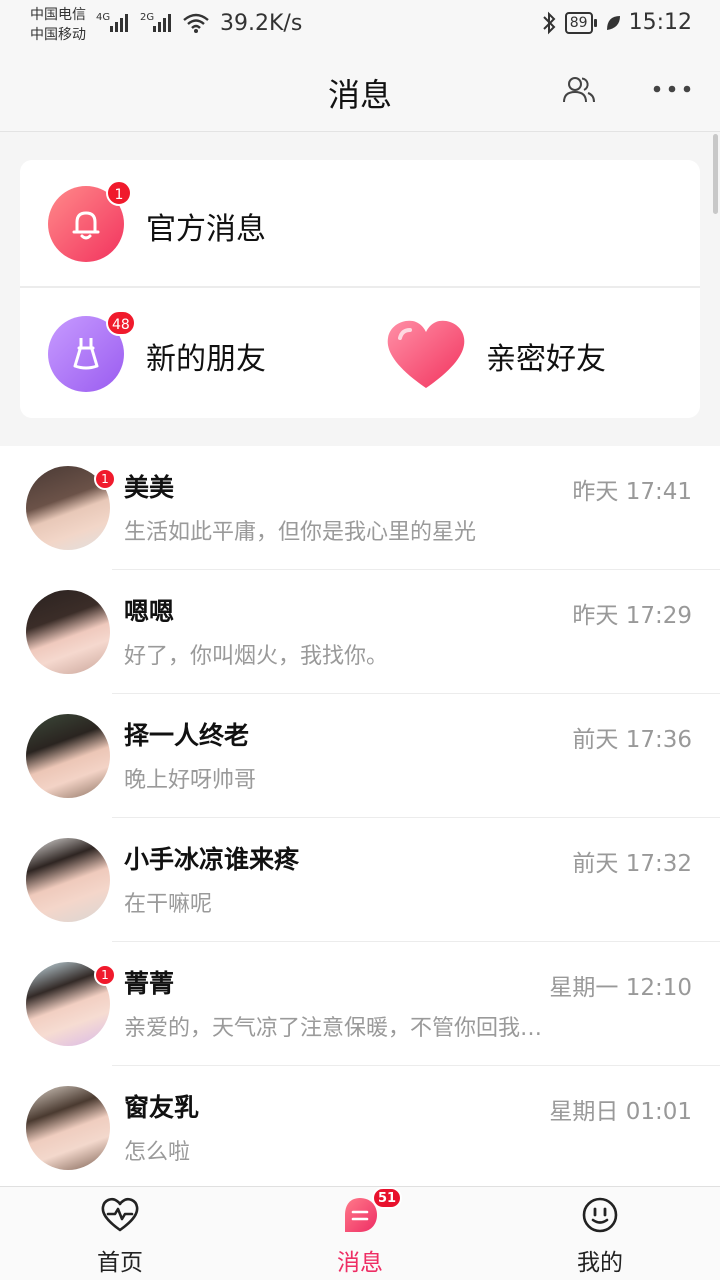 This screenshot has width=720, height=1280. What do you see at coordinates (632, 864) in the screenshot?
I see `message-time: 前天 17:32` at bounding box center [632, 864].